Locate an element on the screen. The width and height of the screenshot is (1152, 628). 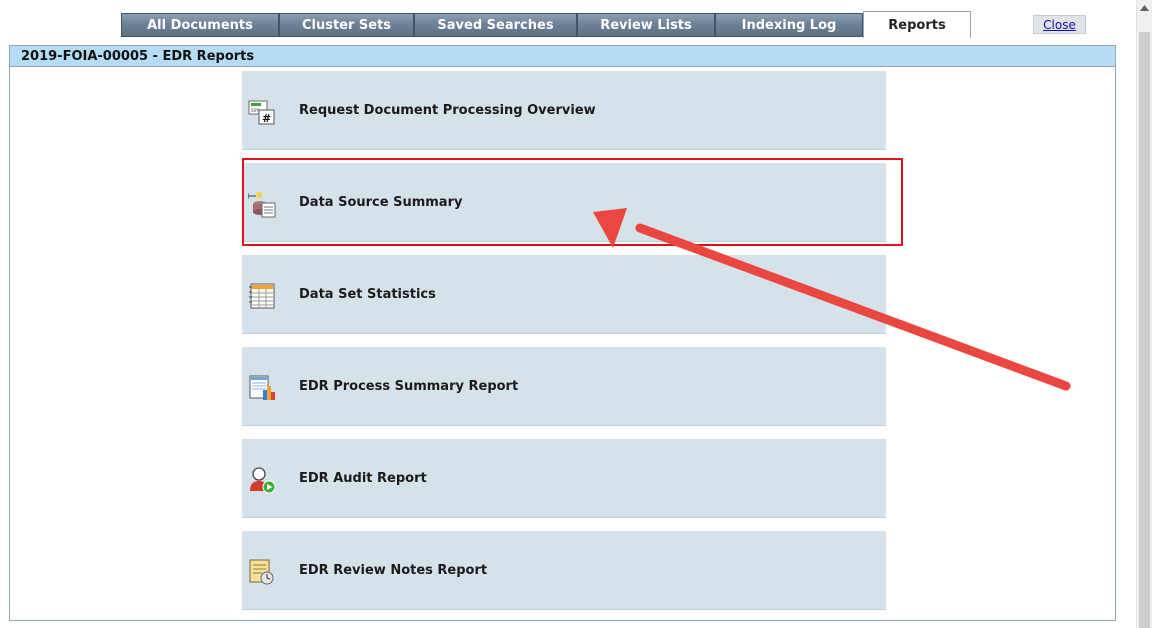
scroll-up-arrow-icon is located at coordinates (1144, 7).